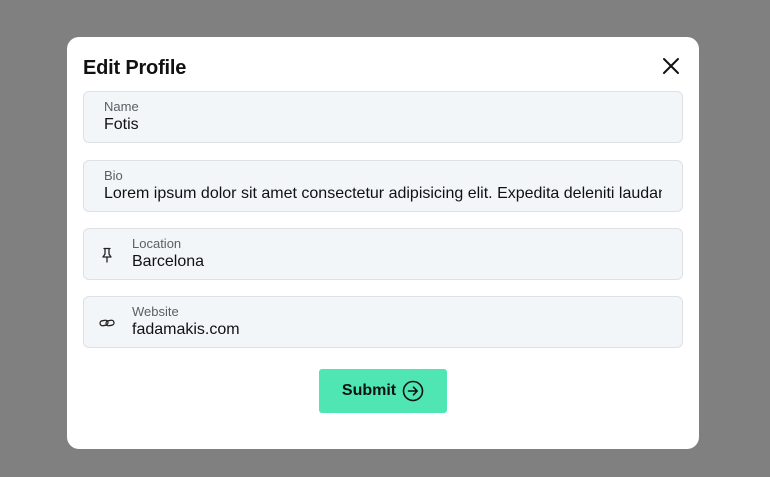 The image size is (770, 477). What do you see at coordinates (369, 390) in the screenshot?
I see `submit-label: Submit` at bounding box center [369, 390].